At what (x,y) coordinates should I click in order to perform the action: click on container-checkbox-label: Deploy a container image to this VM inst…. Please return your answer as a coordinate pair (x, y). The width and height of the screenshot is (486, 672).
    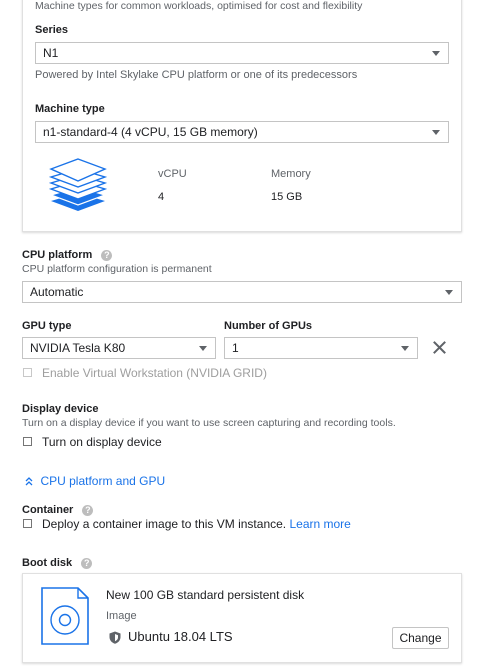
    Looking at the image, I should click on (164, 524).